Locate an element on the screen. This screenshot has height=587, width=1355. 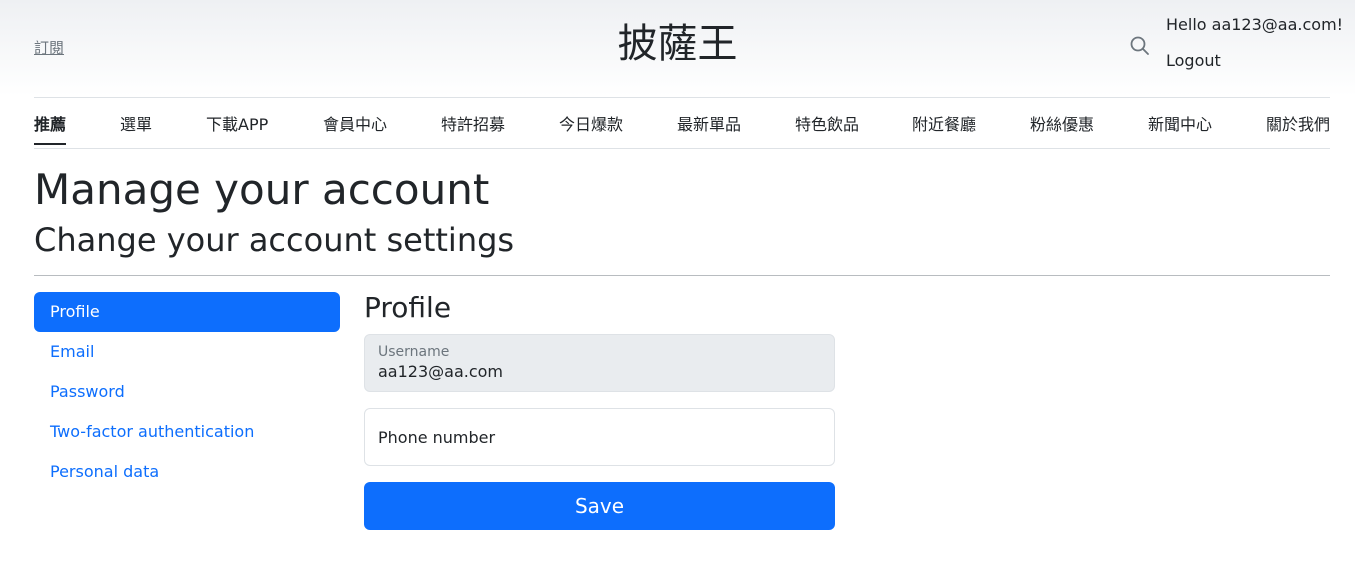
nav-item-member-center: 會員中心 is located at coordinates (355, 127).